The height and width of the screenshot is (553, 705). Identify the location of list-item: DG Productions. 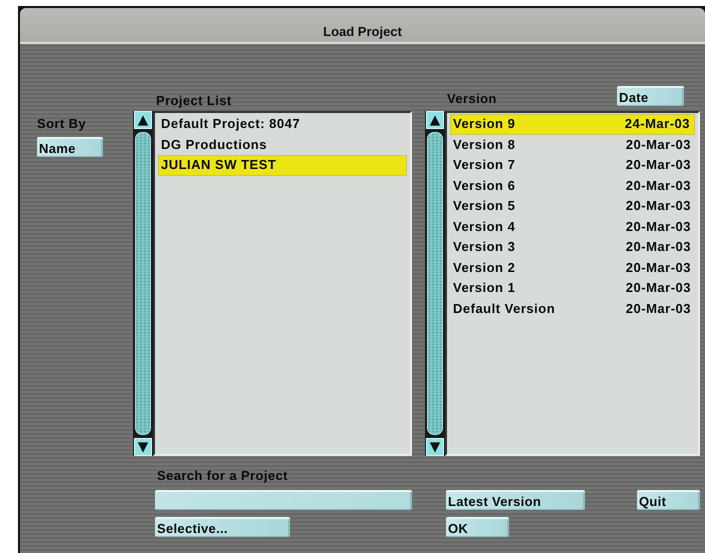
(282, 144).